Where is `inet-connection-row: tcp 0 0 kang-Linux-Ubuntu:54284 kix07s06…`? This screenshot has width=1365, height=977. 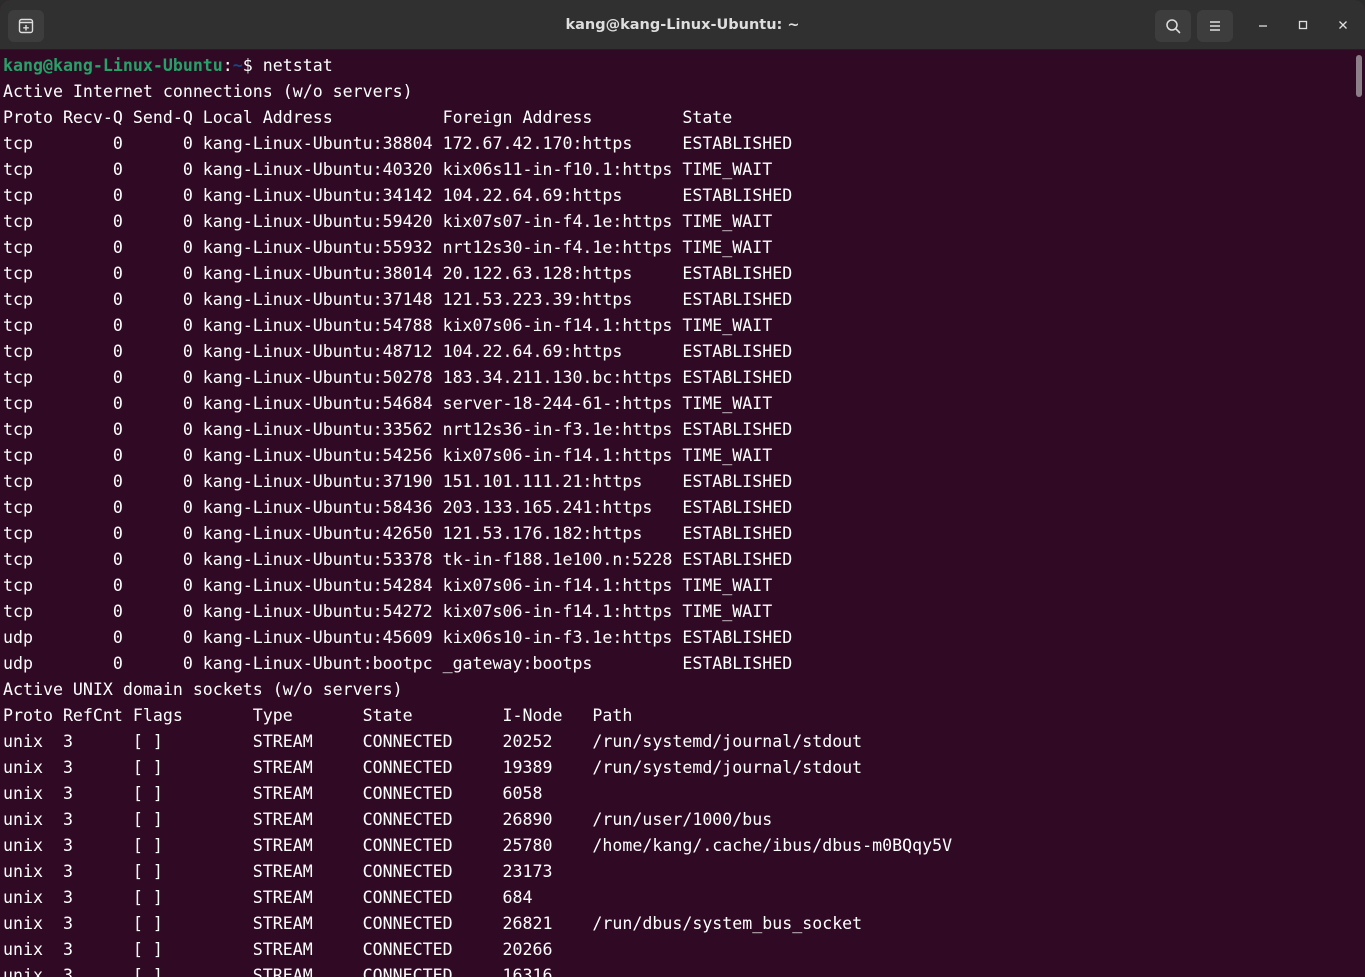 inet-connection-row: tcp 0 0 kang-Linux-Ubuntu:54284 kix07s06… is located at coordinates (398, 585).